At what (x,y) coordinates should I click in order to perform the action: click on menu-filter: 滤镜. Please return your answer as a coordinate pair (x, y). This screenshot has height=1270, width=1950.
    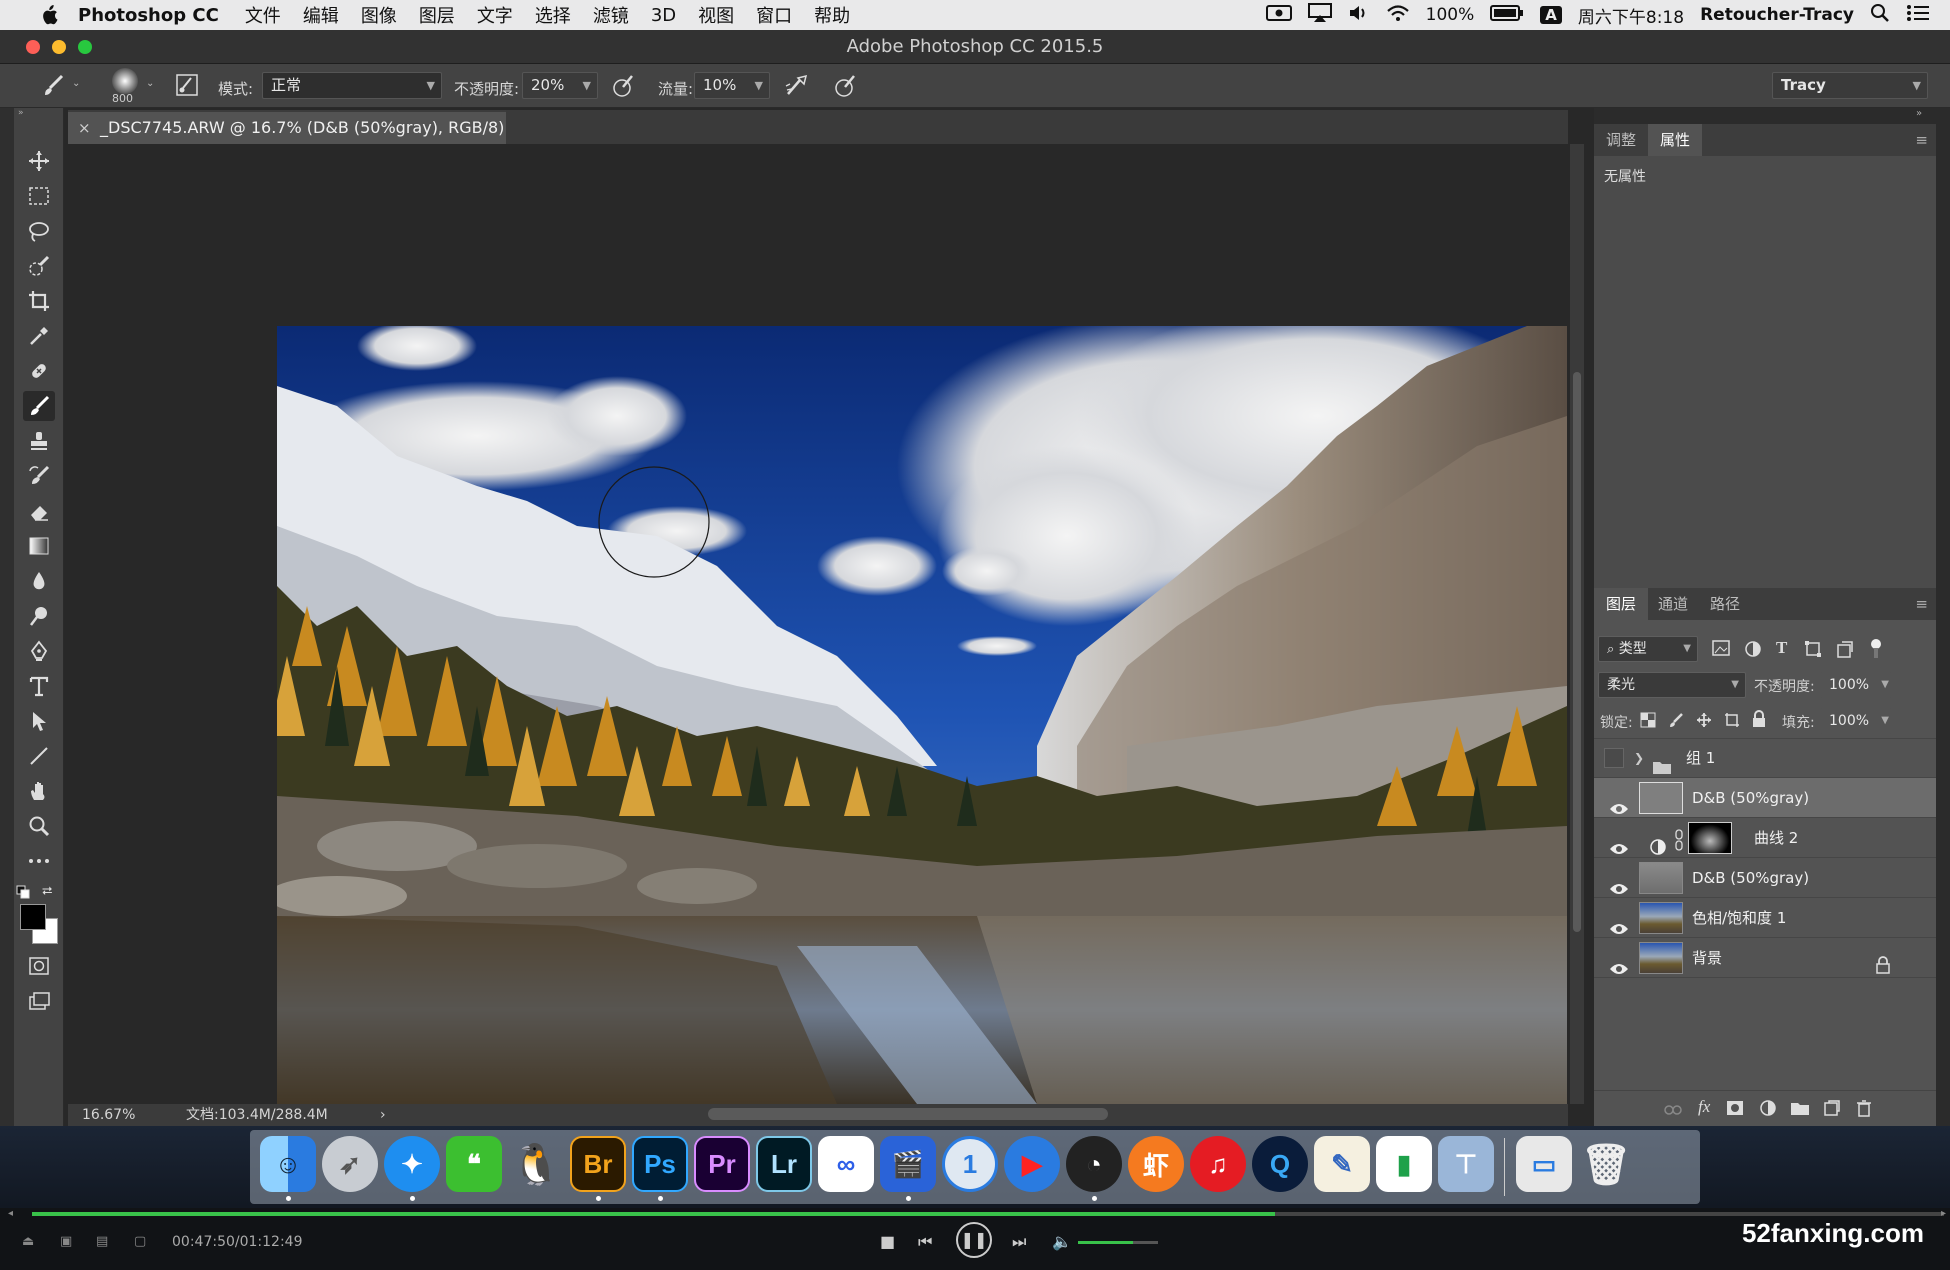
    Looking at the image, I should click on (611, 15).